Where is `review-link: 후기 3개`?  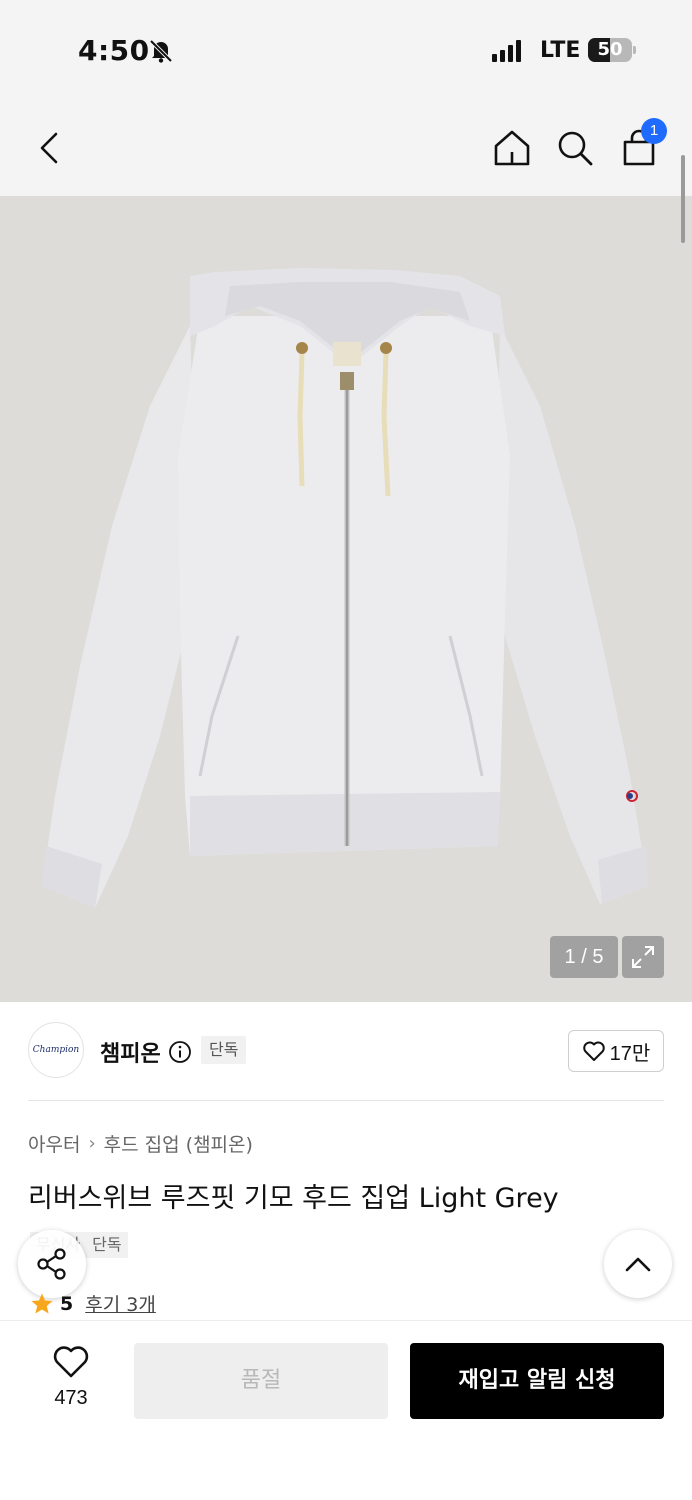 review-link: 후기 3개 is located at coordinates (120, 1303).